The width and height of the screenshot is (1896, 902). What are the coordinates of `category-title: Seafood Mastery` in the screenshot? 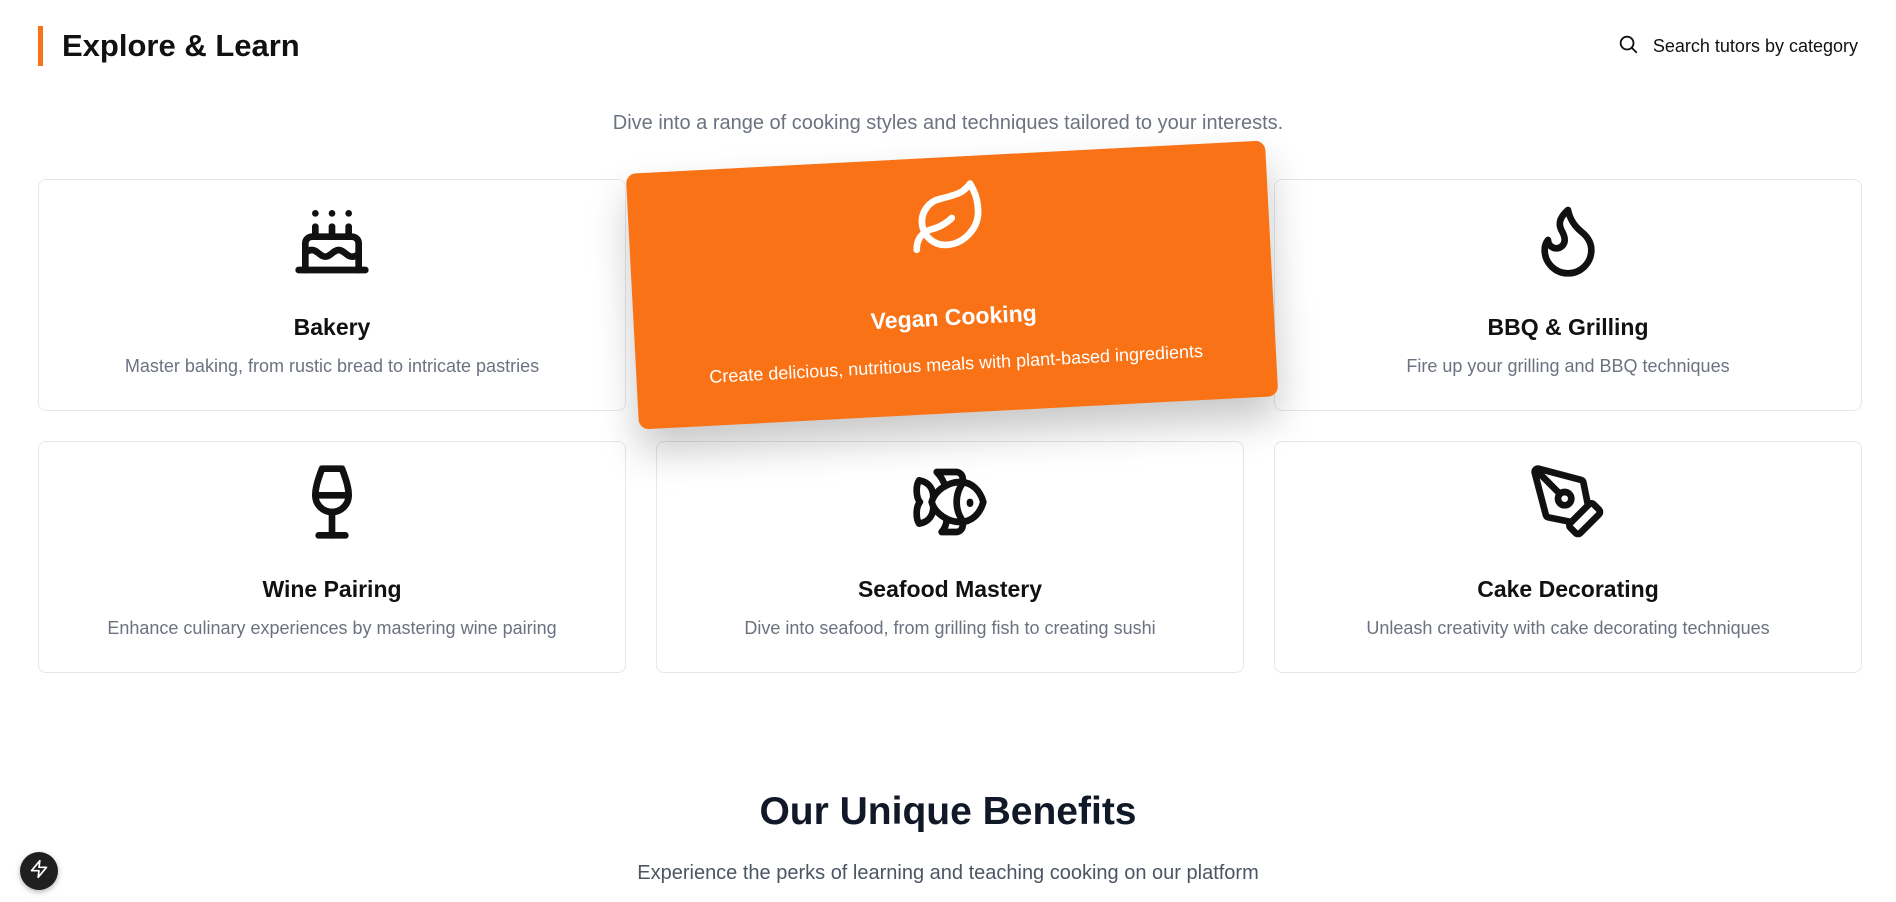 It's located at (950, 589).